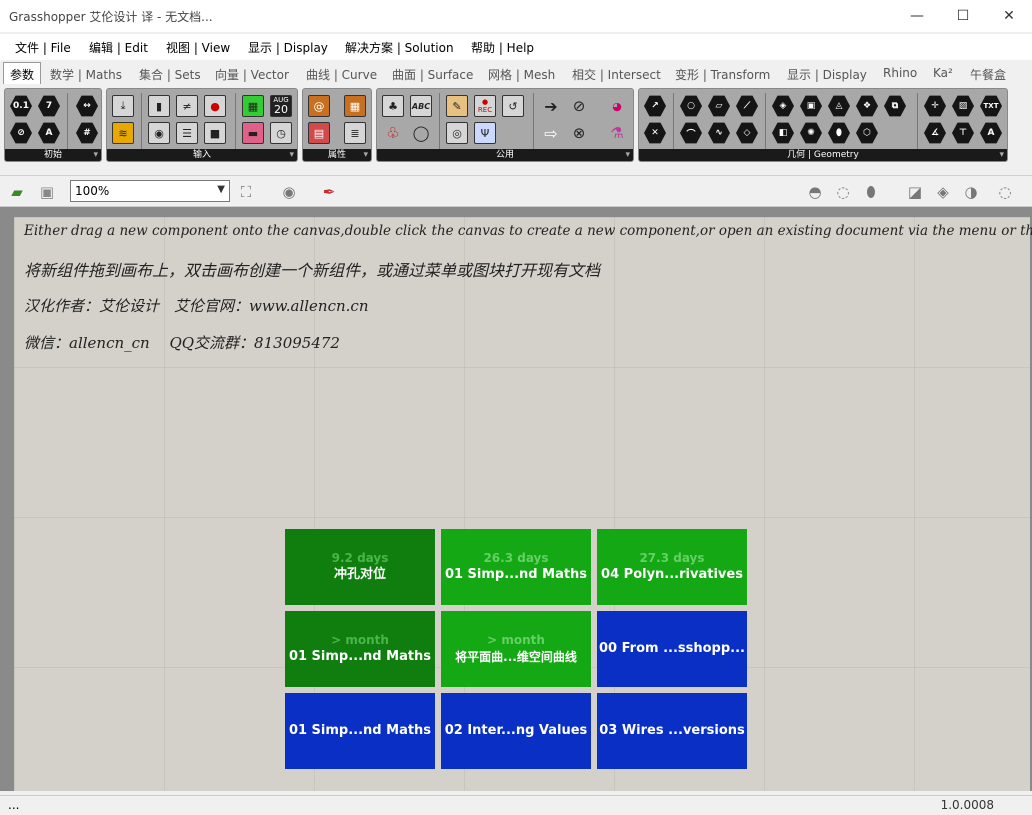 This screenshot has height=815, width=1032. What do you see at coordinates (616, 74) in the screenshot?
I see `tab-intersect: 相交 | Intersect` at bounding box center [616, 74].